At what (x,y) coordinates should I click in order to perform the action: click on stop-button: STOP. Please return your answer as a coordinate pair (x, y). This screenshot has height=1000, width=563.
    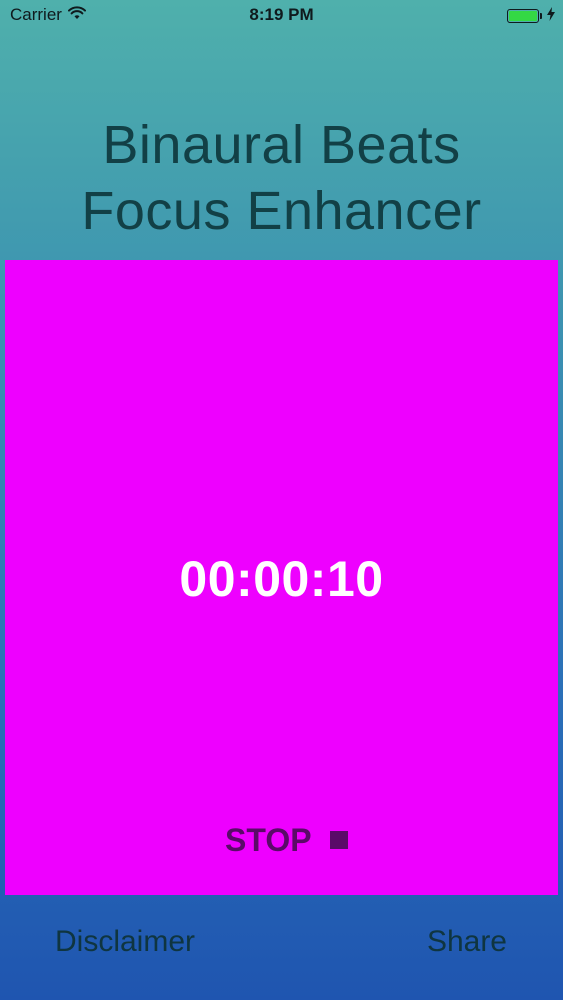
    Looking at the image, I should click on (286, 840).